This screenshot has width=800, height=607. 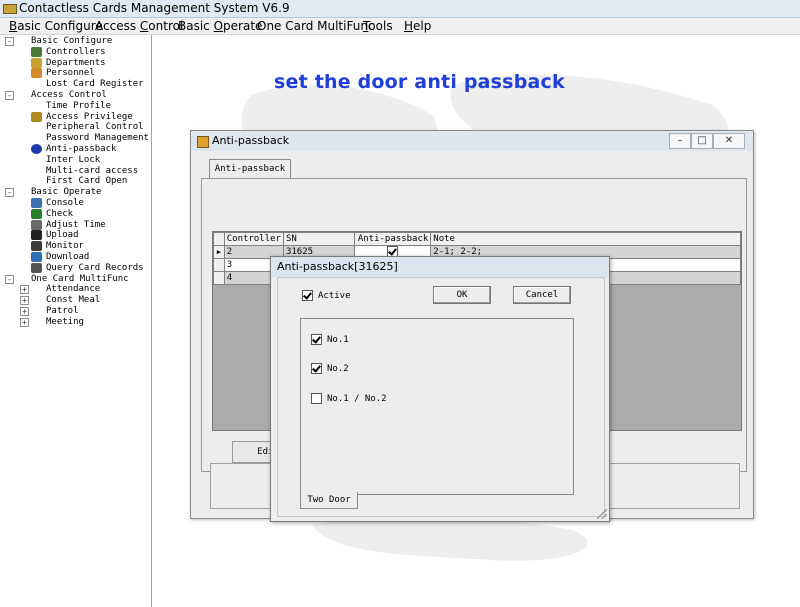 I want to click on departments-icon, so click(x=36, y=62).